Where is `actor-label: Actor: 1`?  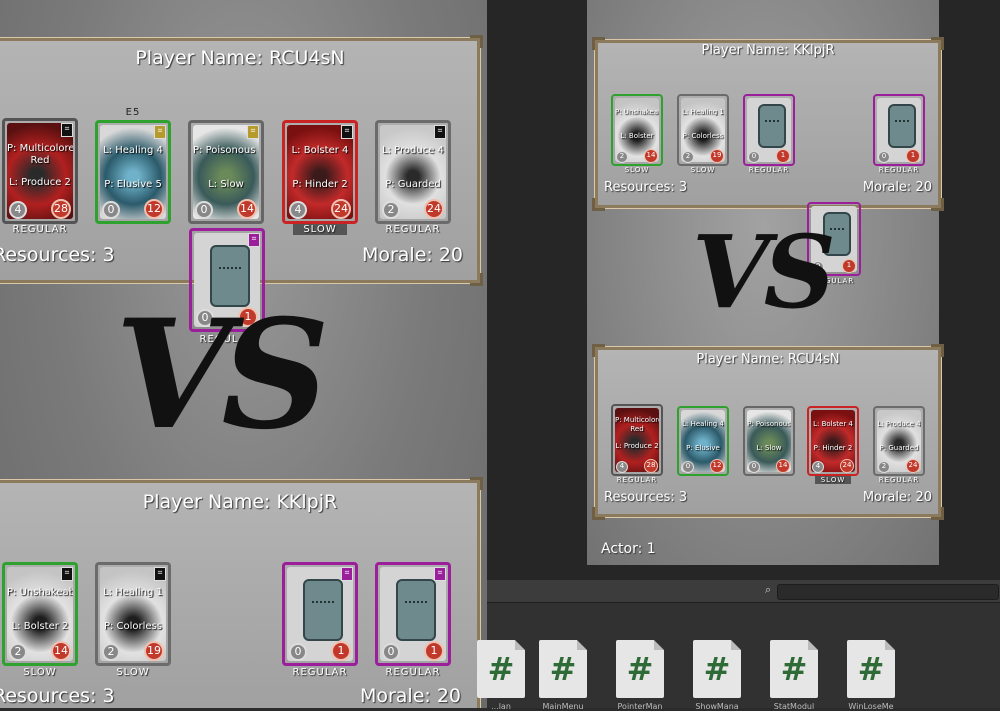 actor-label: Actor: 1 is located at coordinates (628, 549).